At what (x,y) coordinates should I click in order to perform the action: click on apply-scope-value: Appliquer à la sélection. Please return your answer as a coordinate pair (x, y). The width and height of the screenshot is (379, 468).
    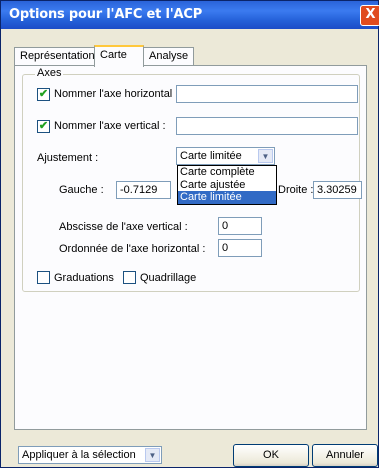
    Looking at the image, I should click on (79, 455).